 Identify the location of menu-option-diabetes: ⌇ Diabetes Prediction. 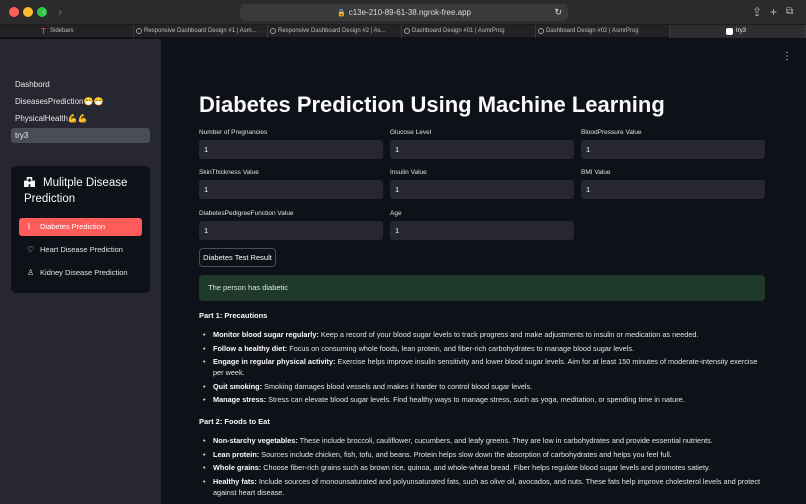
(80, 227).